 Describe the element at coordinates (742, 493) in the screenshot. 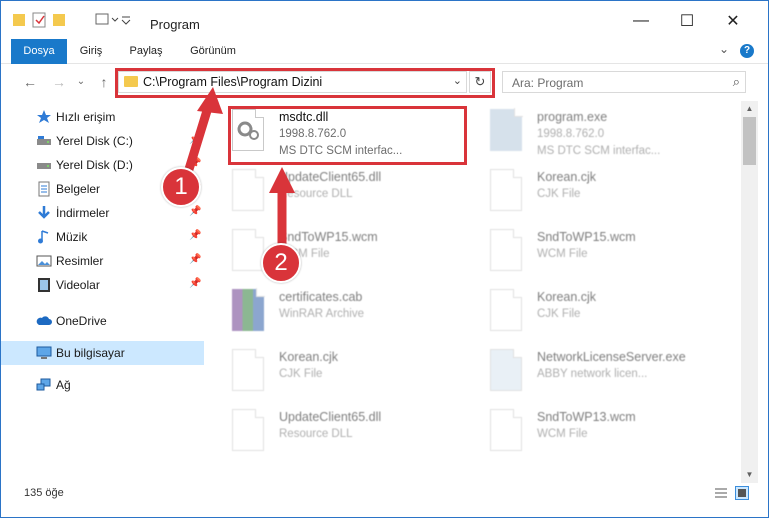

I see `large-icons-view-icon` at that location.